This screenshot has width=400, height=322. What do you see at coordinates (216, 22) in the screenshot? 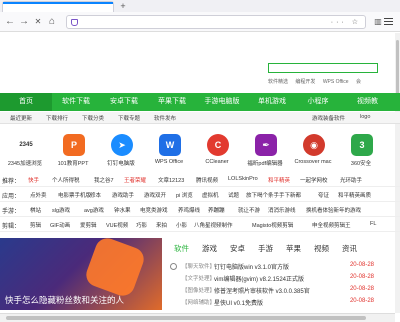
I see `address-bar: ··· ☆` at bounding box center [216, 22].